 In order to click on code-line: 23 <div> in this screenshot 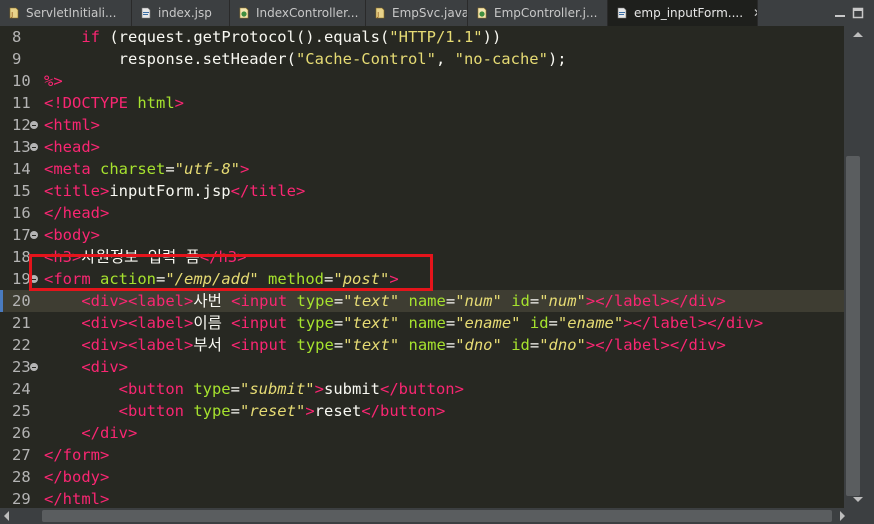, I will do `click(422, 367)`.